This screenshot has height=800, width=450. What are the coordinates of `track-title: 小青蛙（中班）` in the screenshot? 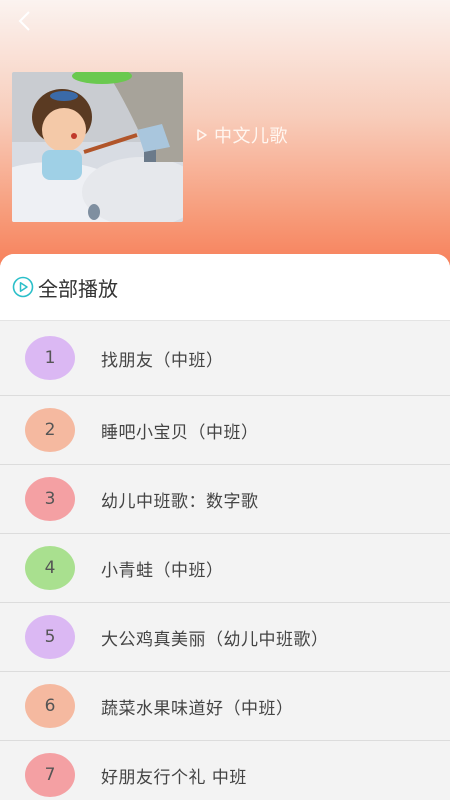 It's located at (162, 570).